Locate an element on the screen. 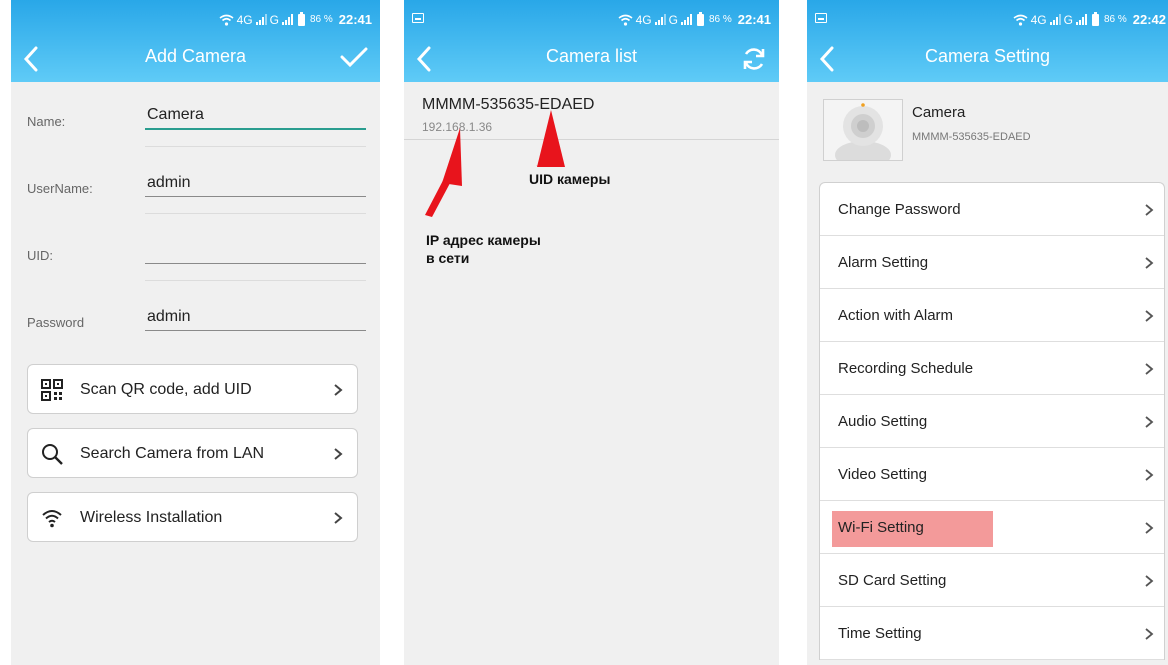 The width and height of the screenshot is (1168, 665). menu-item-label: Recording Schedule is located at coordinates (906, 368).